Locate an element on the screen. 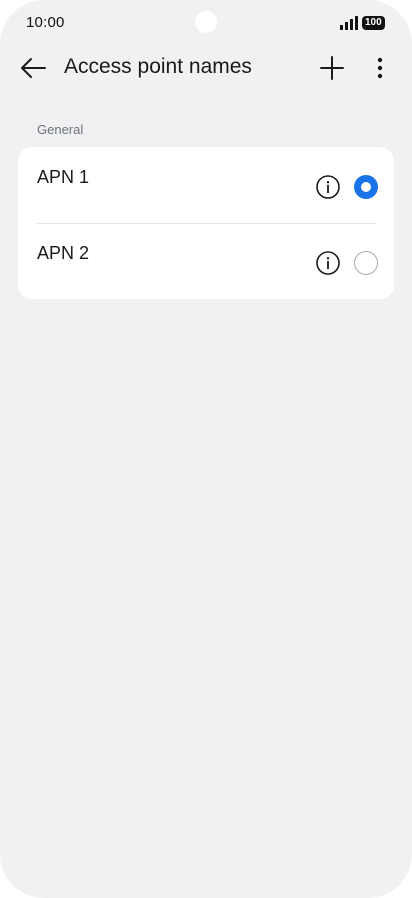 The height and width of the screenshot is (898, 412). status-bar: 10:00 100 is located at coordinates (206, 24).